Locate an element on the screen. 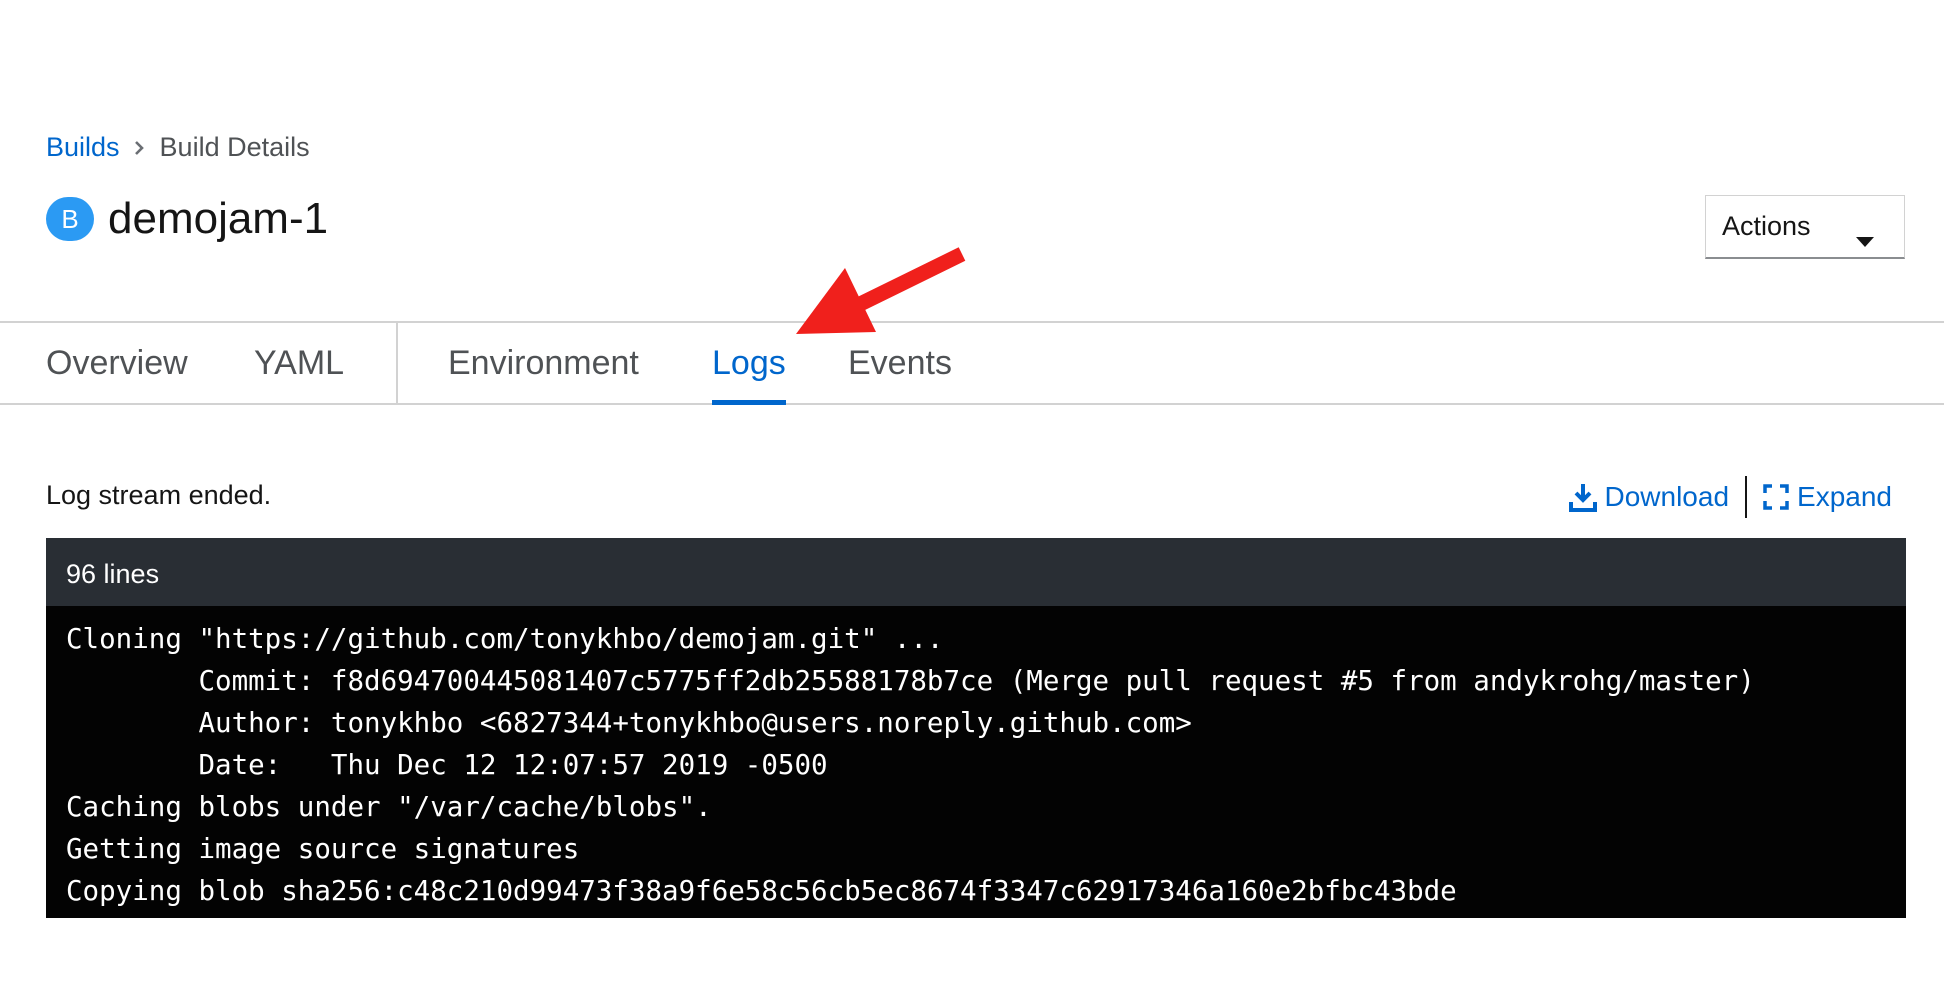  angle-right-icon is located at coordinates (139, 148).